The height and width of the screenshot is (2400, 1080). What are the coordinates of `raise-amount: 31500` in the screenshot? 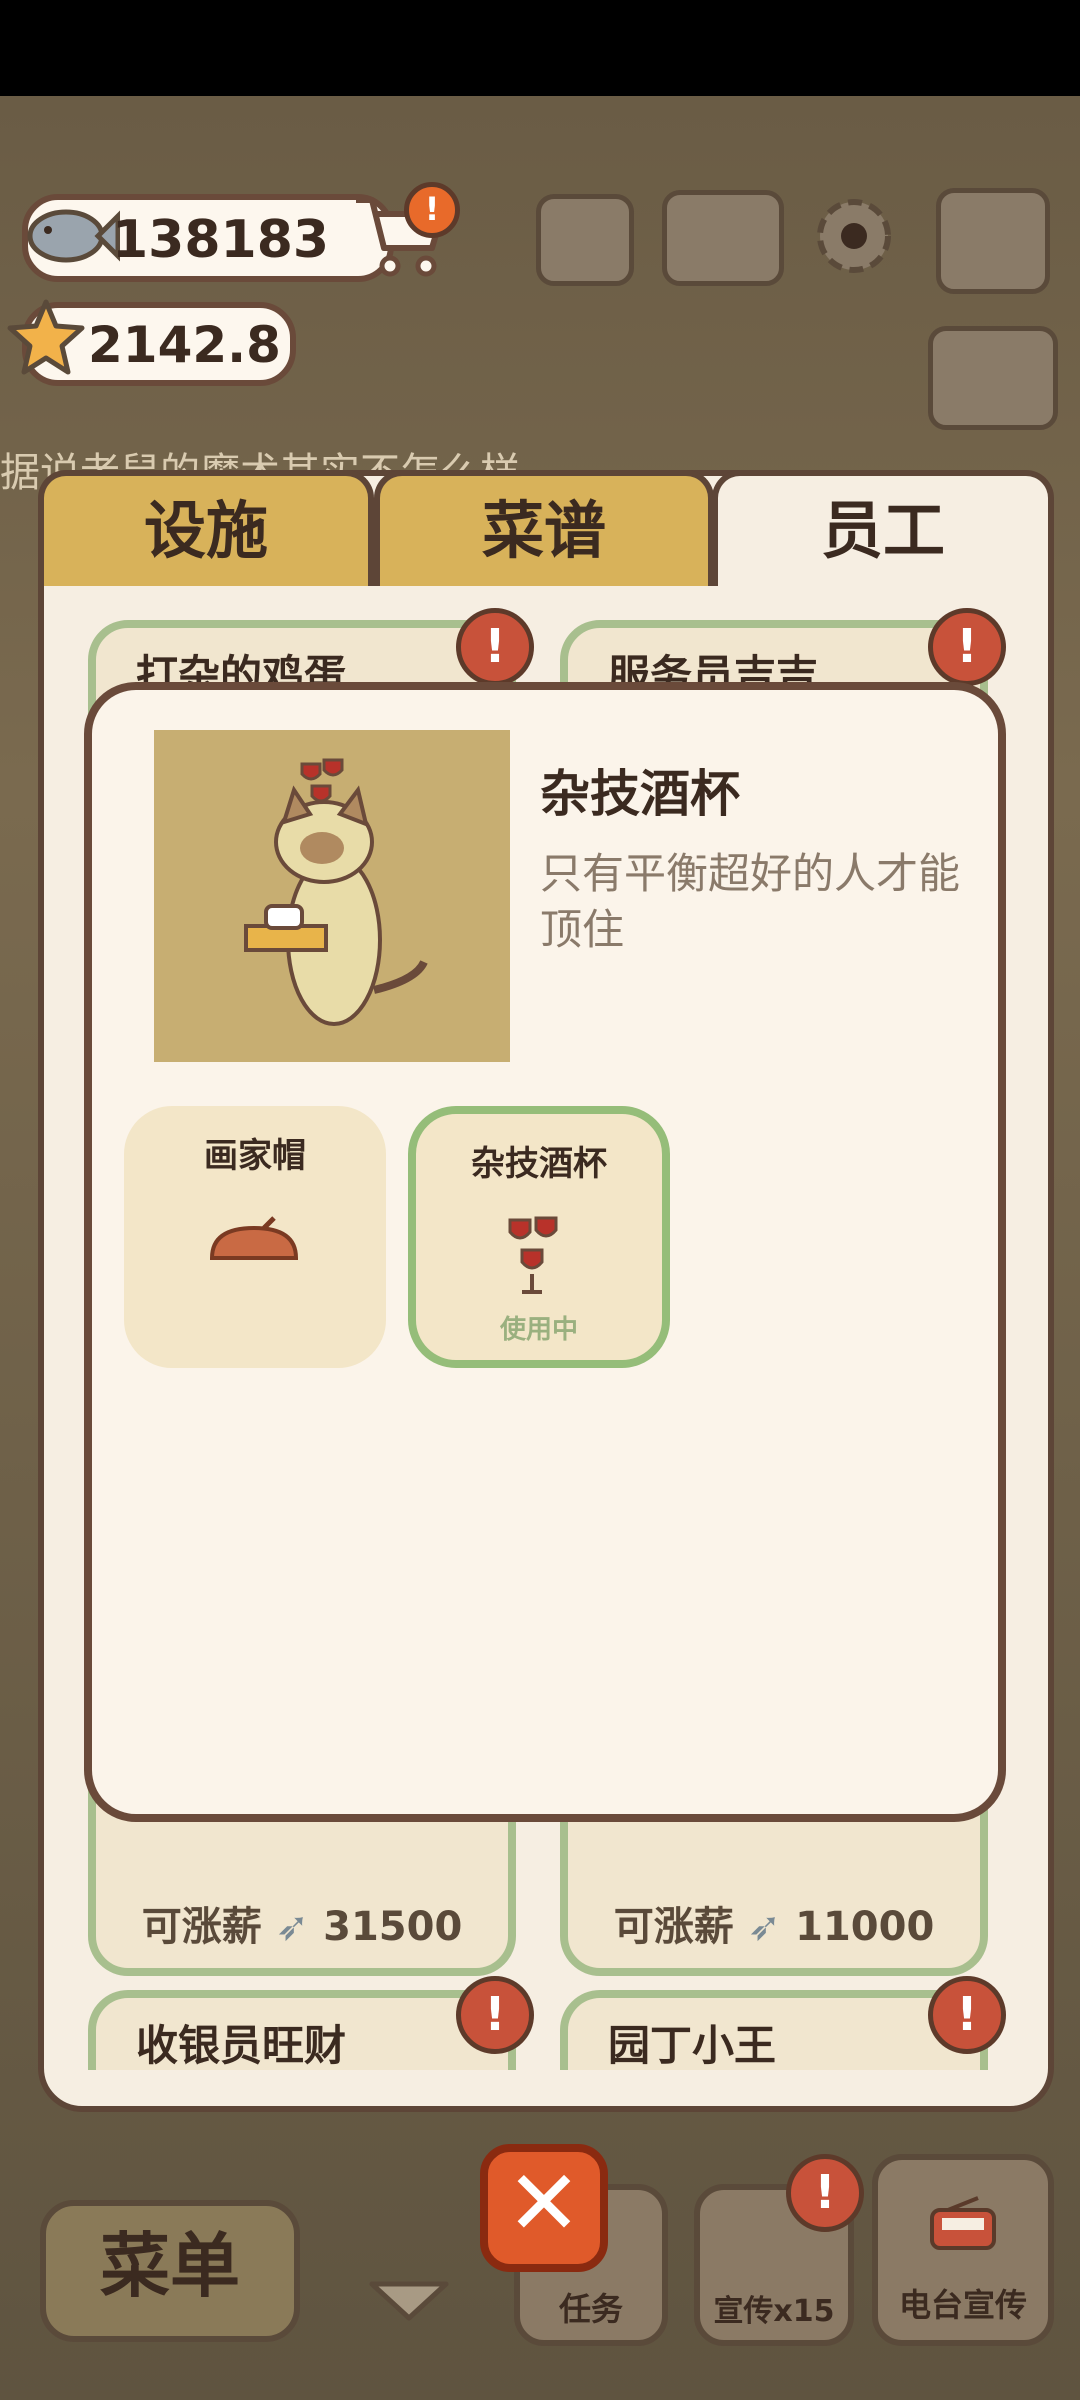 It's located at (393, 1927).